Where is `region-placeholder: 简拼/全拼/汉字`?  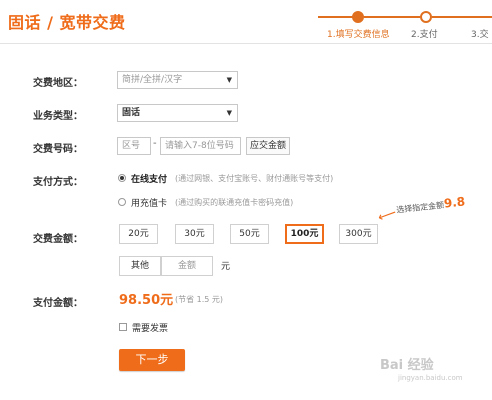
region-placeholder: 简拼/全拼/汉字 is located at coordinates (152, 80).